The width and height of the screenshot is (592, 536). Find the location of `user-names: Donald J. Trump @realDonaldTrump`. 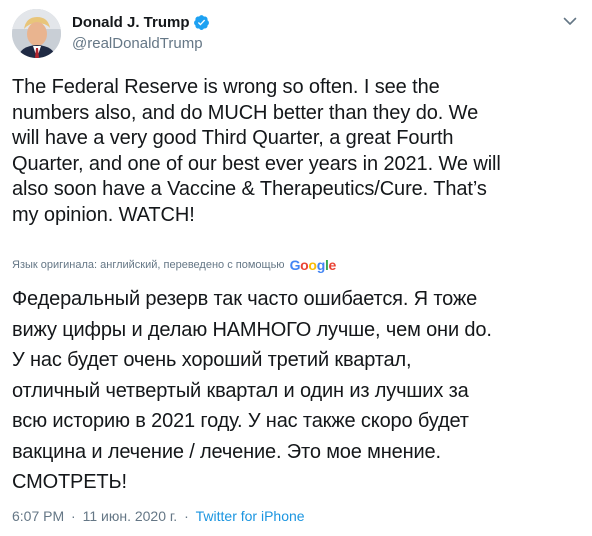

user-names: Donald J. Trump @realDonaldTrump is located at coordinates (141, 32).